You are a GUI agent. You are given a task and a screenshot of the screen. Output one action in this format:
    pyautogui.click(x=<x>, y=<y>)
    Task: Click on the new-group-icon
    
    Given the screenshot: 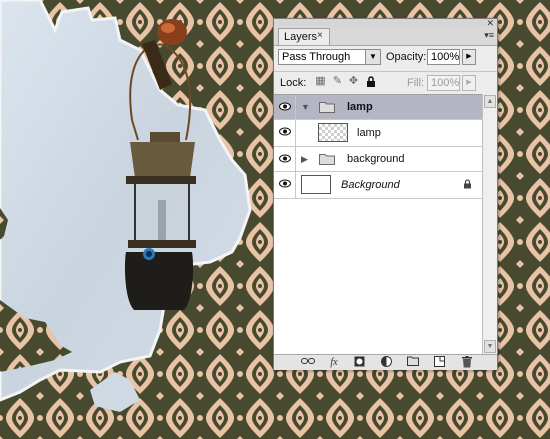 What is the action you would take?
    pyautogui.click(x=413, y=362)
    